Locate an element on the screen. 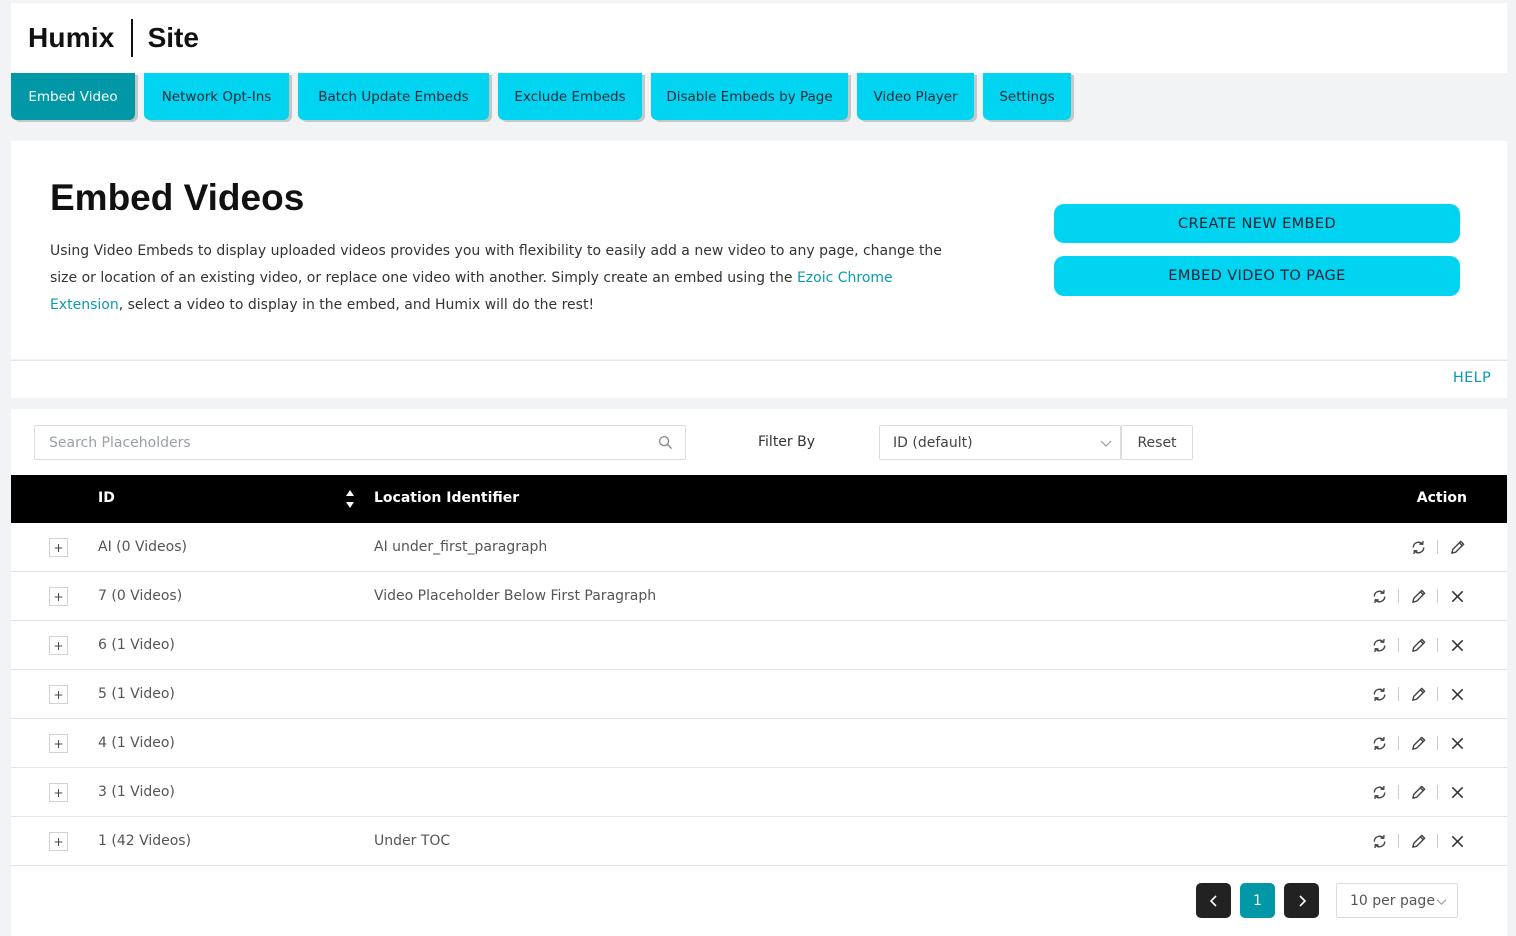 This screenshot has width=1516, height=936. tab-batch-update-embeds: Batch Update Embeds is located at coordinates (393, 96).